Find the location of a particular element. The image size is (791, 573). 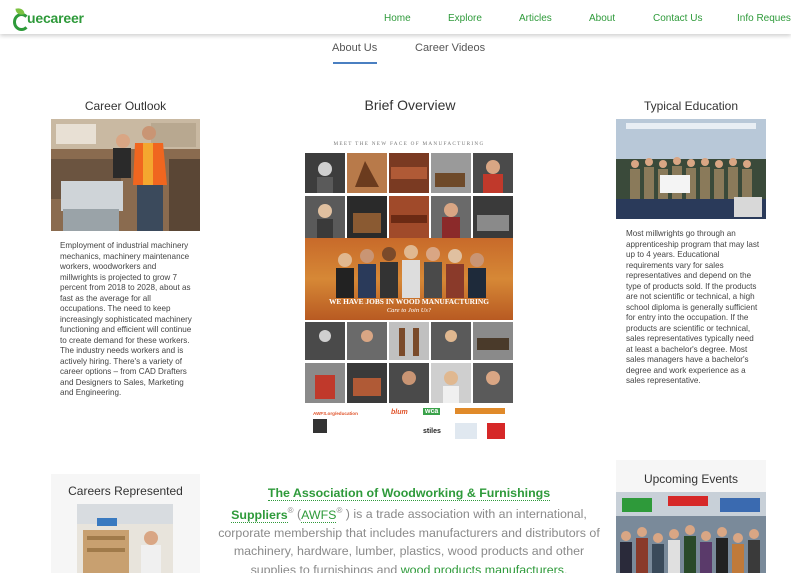

careers-represented-title: Careers Represented is located at coordinates (125, 491).